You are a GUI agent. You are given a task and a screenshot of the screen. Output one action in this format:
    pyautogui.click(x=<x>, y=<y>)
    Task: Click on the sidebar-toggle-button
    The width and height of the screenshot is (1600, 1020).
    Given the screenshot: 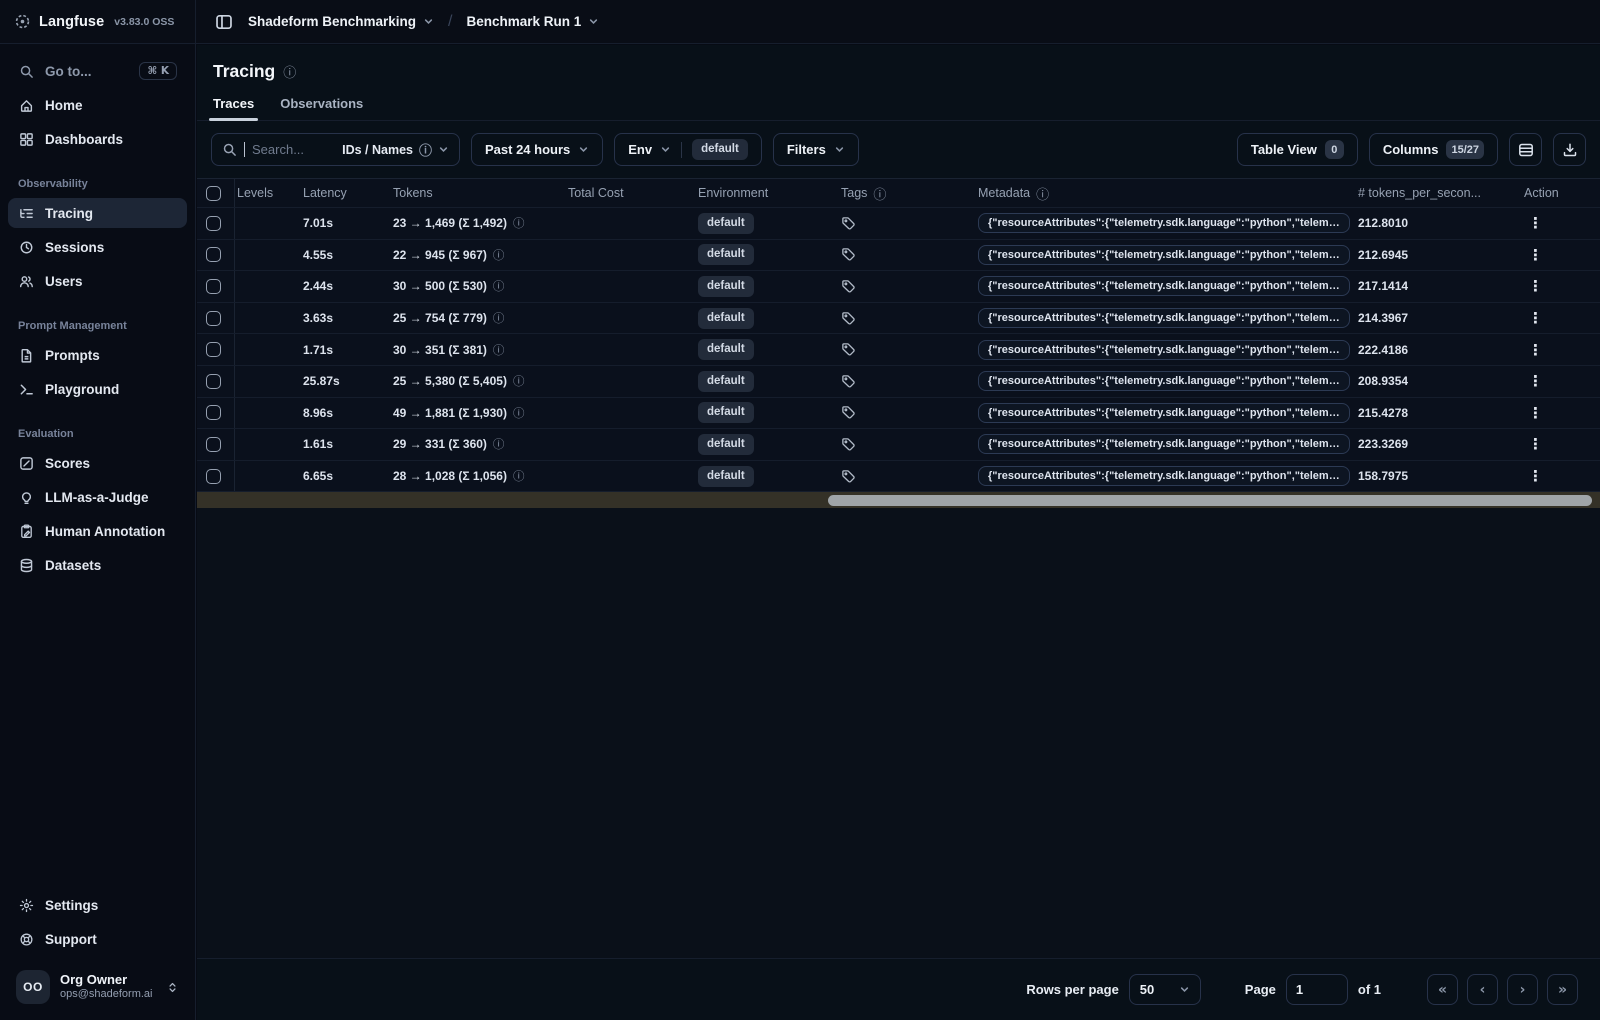 What is the action you would take?
    pyautogui.click(x=224, y=22)
    